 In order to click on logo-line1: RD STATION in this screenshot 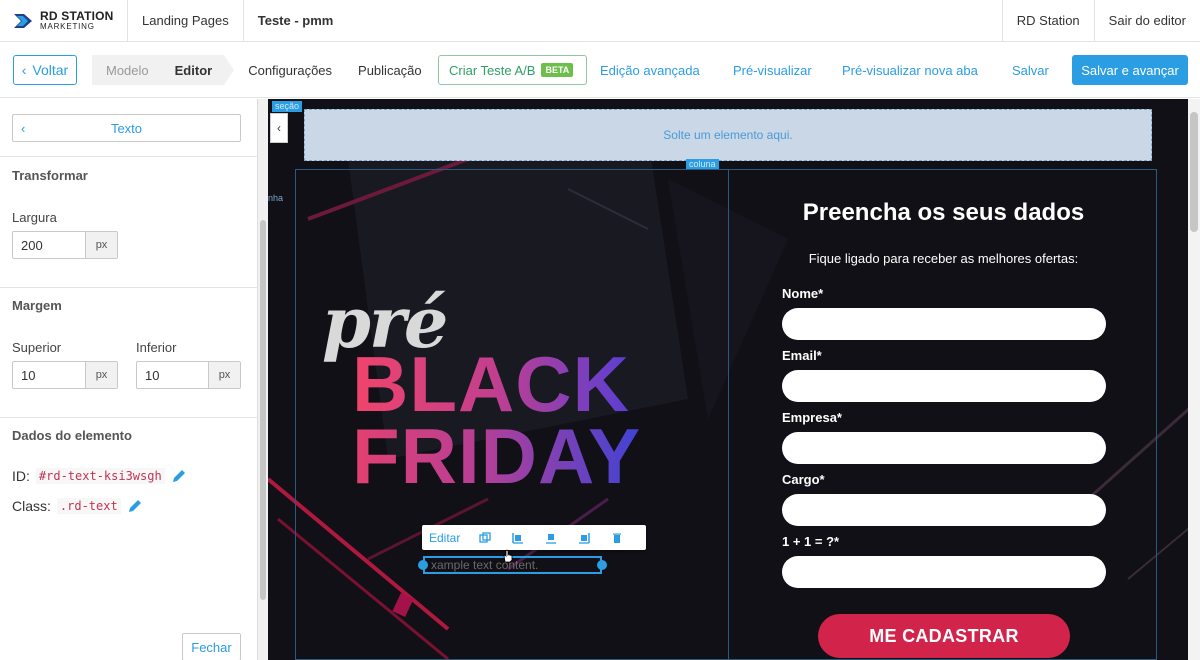, I will do `click(77, 16)`.